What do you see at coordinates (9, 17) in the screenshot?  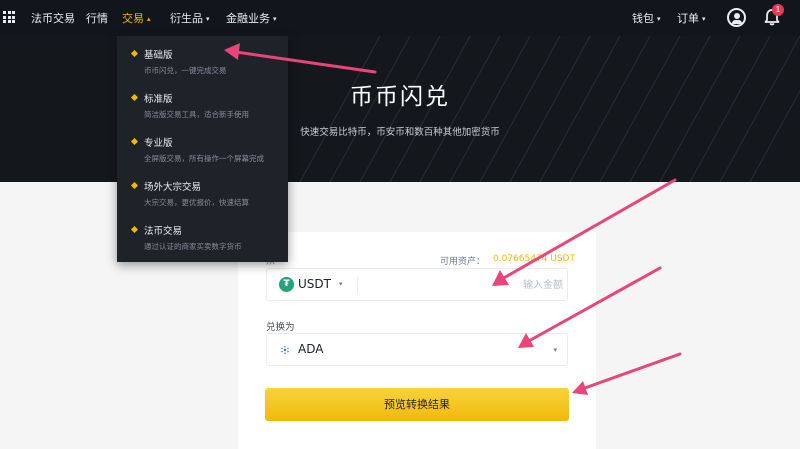 I see `apps-grid-icon` at bounding box center [9, 17].